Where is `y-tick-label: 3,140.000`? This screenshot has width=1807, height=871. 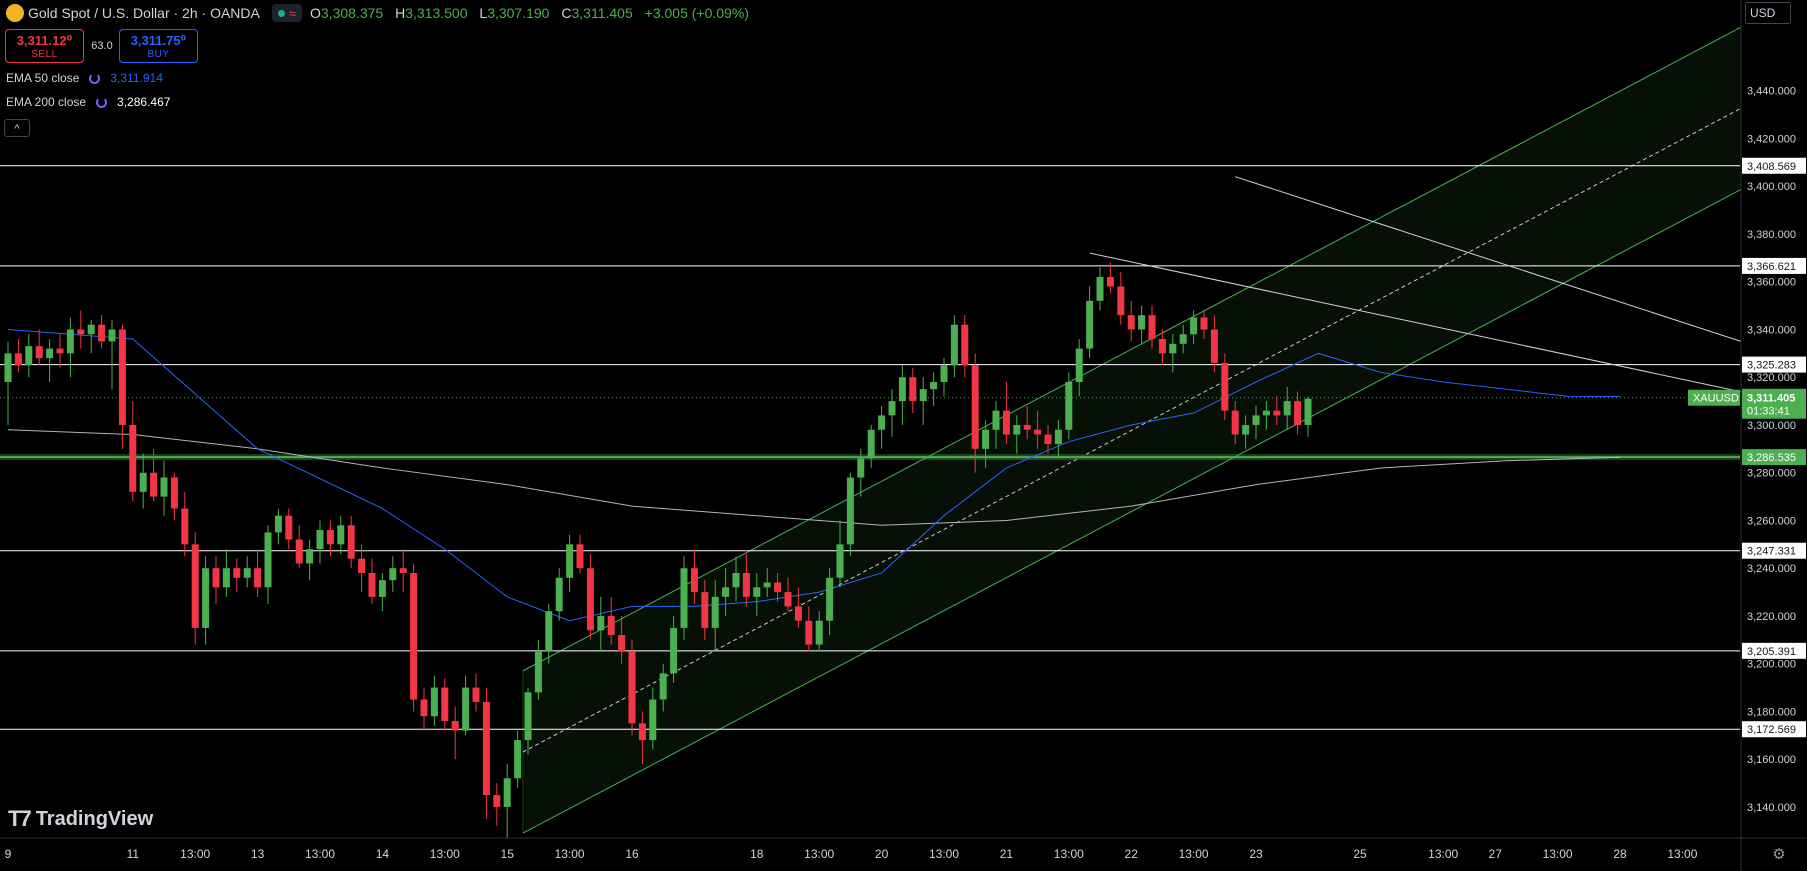
y-tick-label: 3,140.000 is located at coordinates (1771, 808).